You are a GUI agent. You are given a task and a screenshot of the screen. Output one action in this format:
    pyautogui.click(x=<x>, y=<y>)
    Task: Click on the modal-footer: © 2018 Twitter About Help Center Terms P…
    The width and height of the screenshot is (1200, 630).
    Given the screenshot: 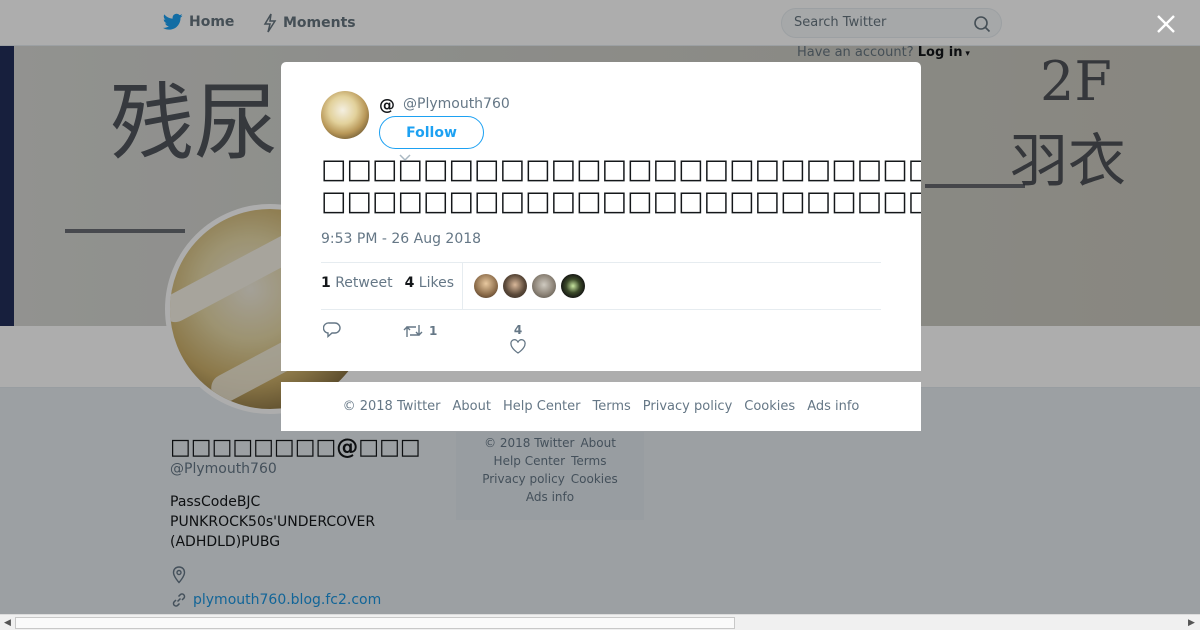 What is the action you would take?
    pyautogui.click(x=601, y=406)
    